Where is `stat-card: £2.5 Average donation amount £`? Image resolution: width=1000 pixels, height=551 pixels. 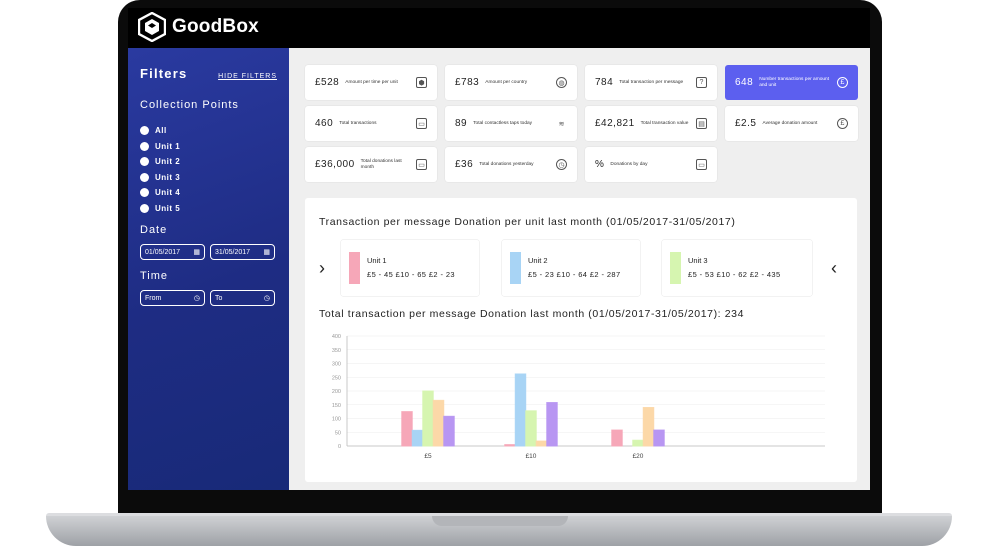
stat-card: £2.5 Average donation amount £ is located at coordinates (791, 123).